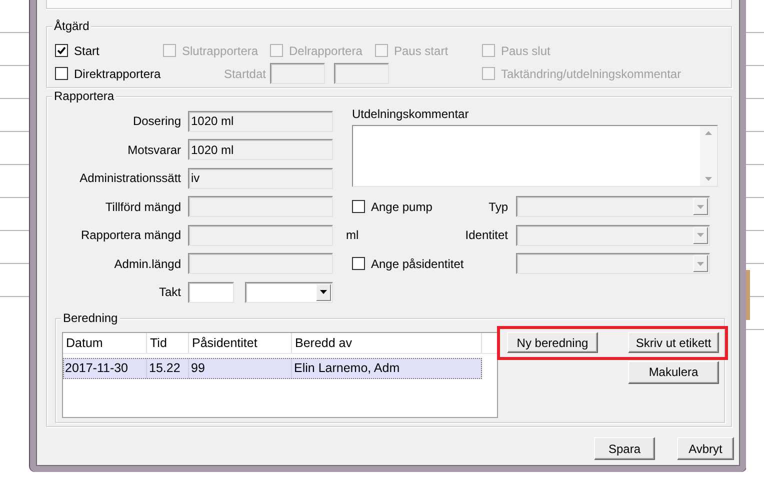 The height and width of the screenshot is (477, 764). I want to click on table-row: 2017-11-30 15.22 99 Elin Larnemo, Adm, so click(272, 368).